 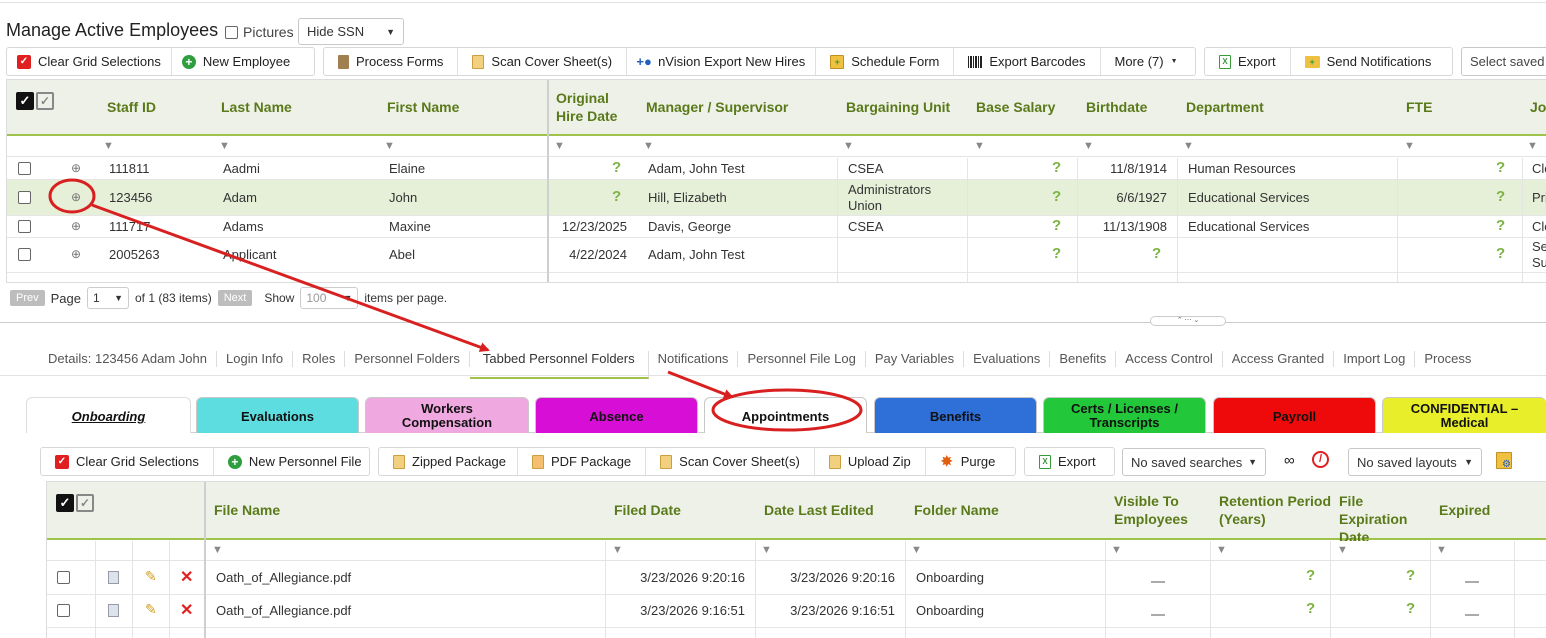 What do you see at coordinates (1464, 510) in the screenshot?
I see `col-expired: Expired` at bounding box center [1464, 510].